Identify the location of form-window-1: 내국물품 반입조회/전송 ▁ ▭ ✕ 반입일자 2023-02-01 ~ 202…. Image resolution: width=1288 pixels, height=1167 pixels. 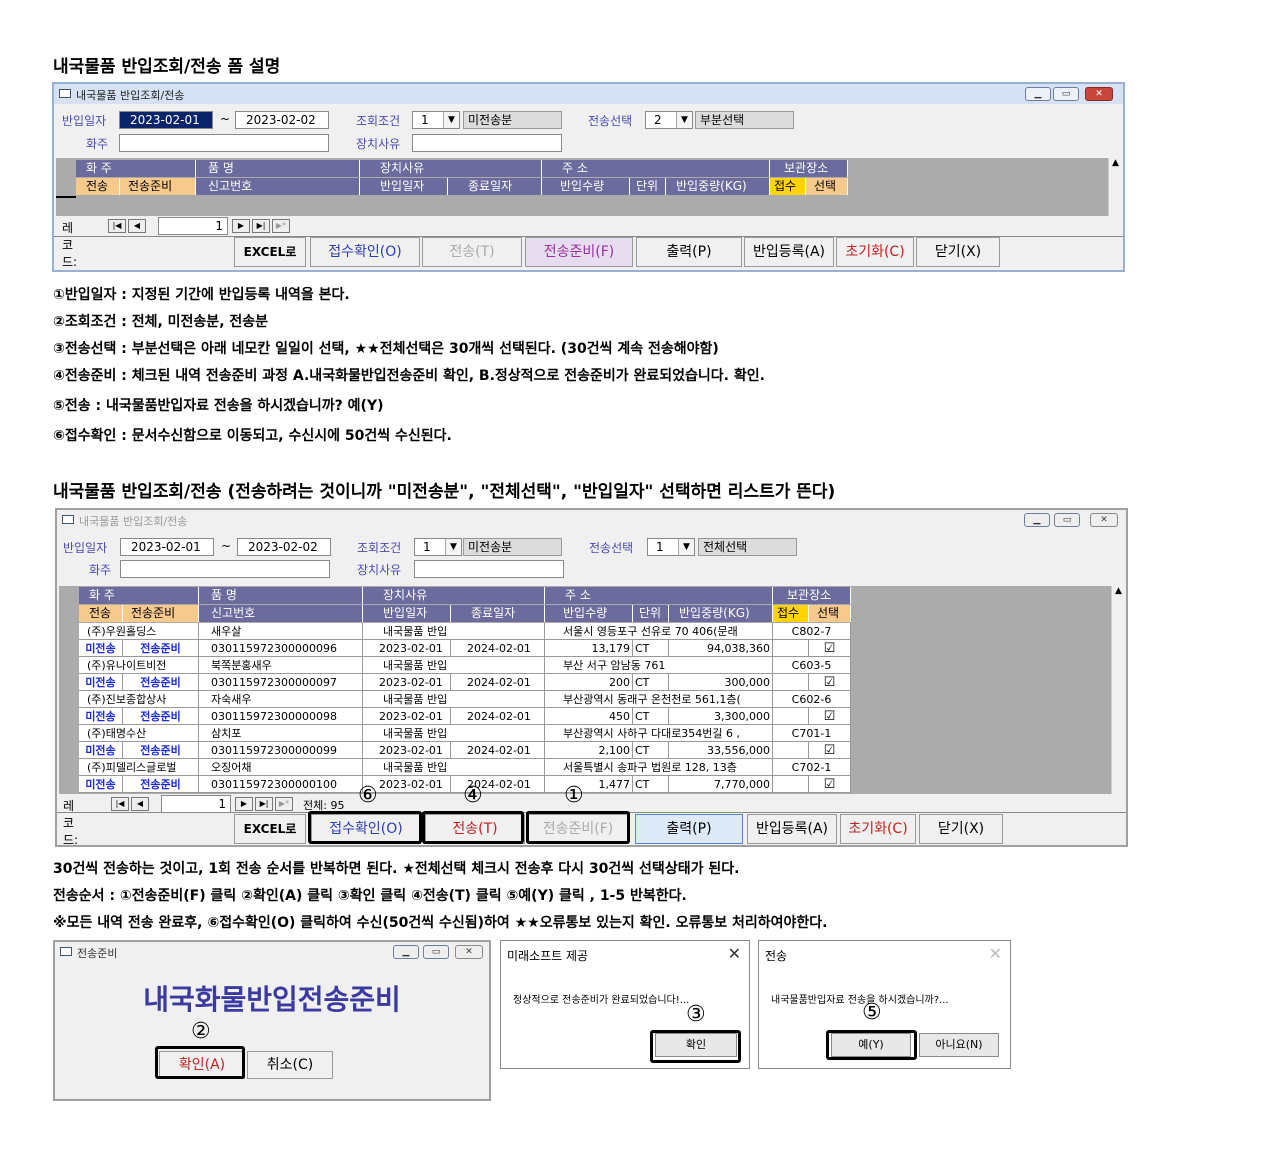
(588, 177).